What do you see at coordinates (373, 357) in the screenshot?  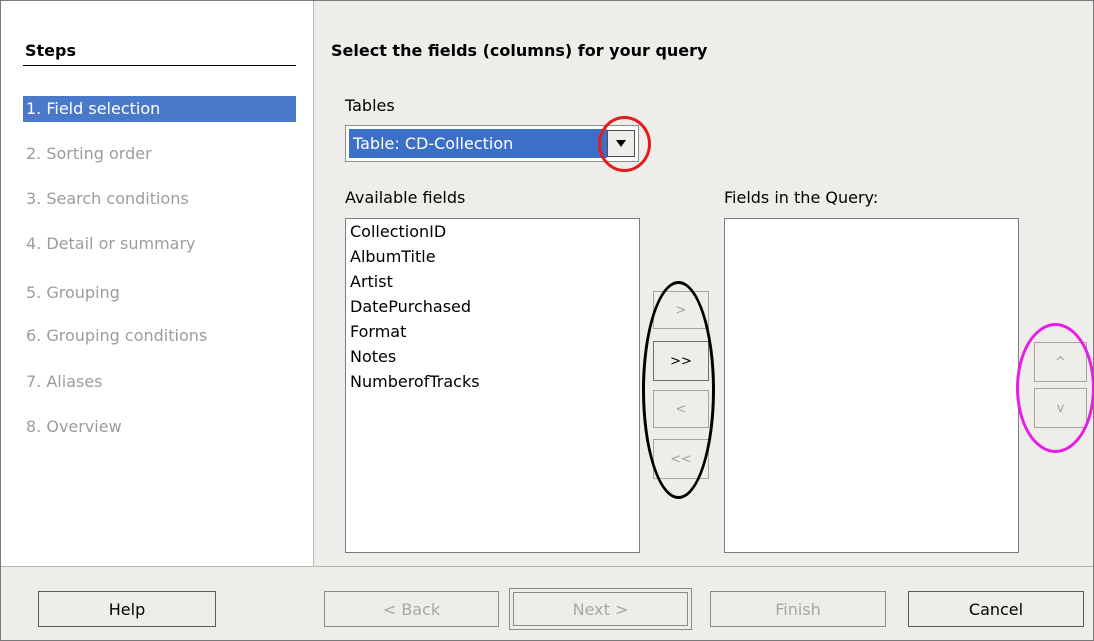 I see `list-item: Notes` at bounding box center [373, 357].